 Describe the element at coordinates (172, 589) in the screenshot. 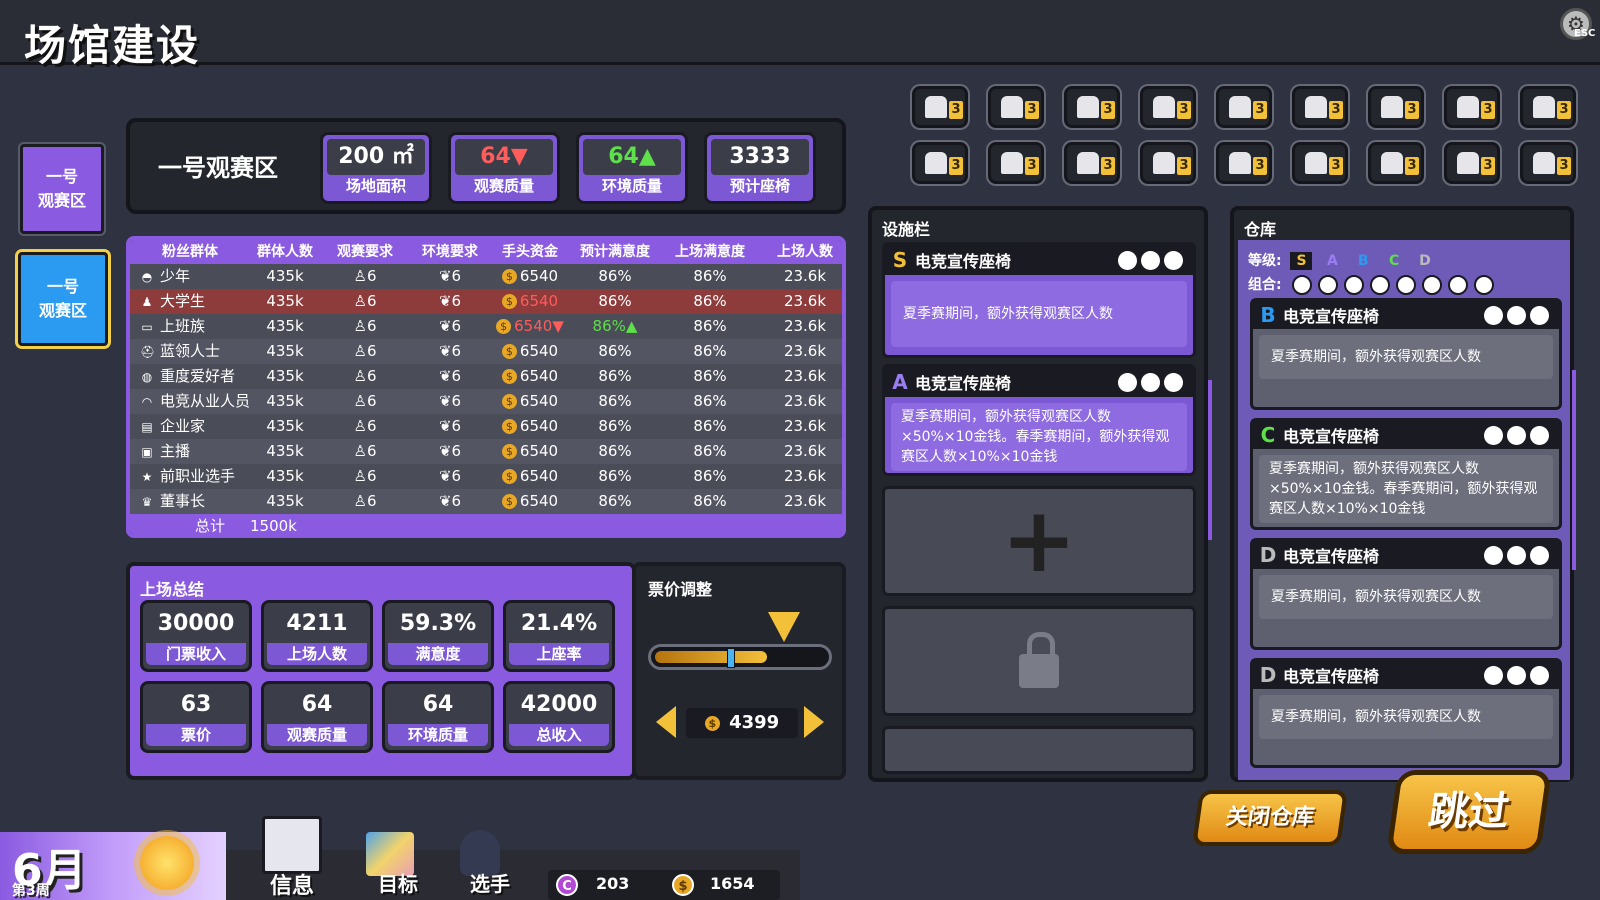

I see `summary-title: 上场总结` at that location.